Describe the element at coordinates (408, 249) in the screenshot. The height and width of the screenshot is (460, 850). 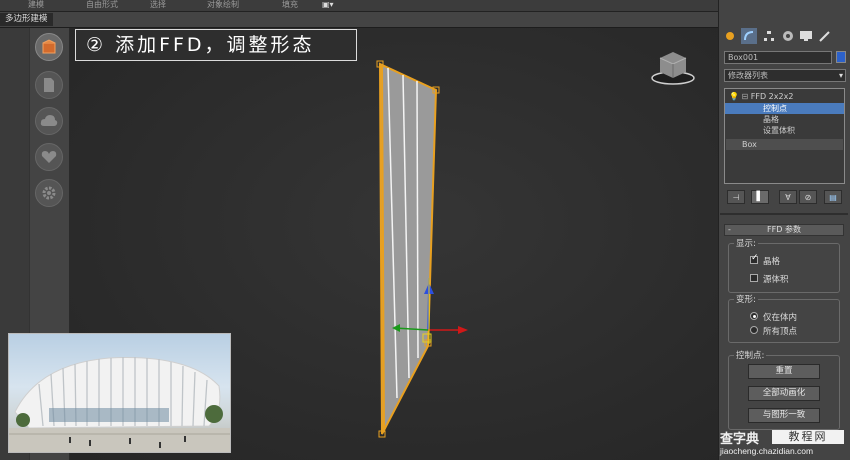
I see `ffd-panel-object` at that location.